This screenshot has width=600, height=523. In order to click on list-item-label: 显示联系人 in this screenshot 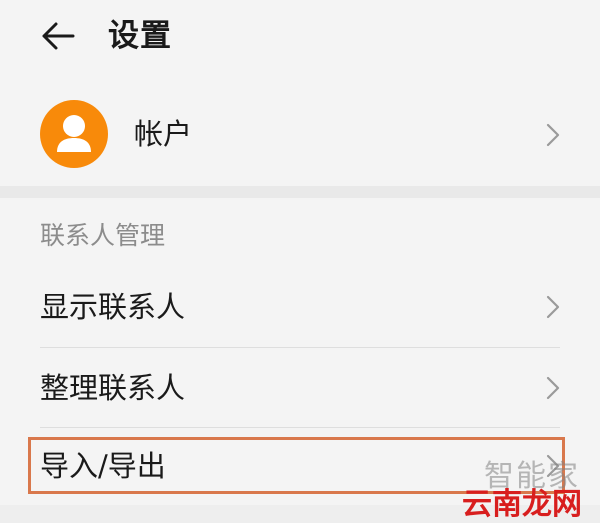, I will do `click(113, 307)`.